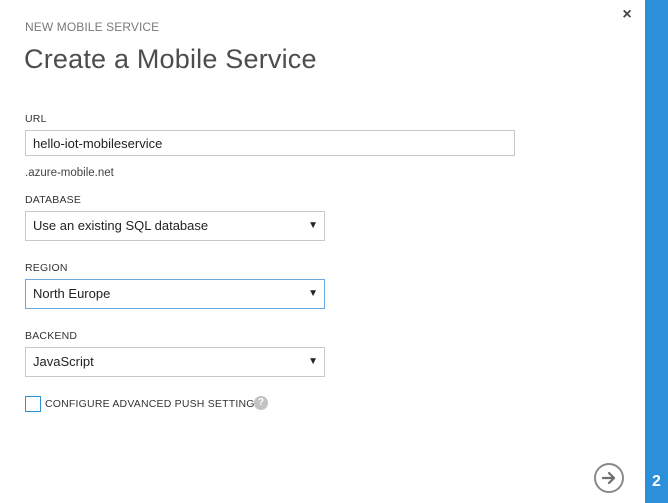 The image size is (668, 503). Describe the element at coordinates (656, 251) in the screenshot. I see `wizard-step-panel: 2` at that location.